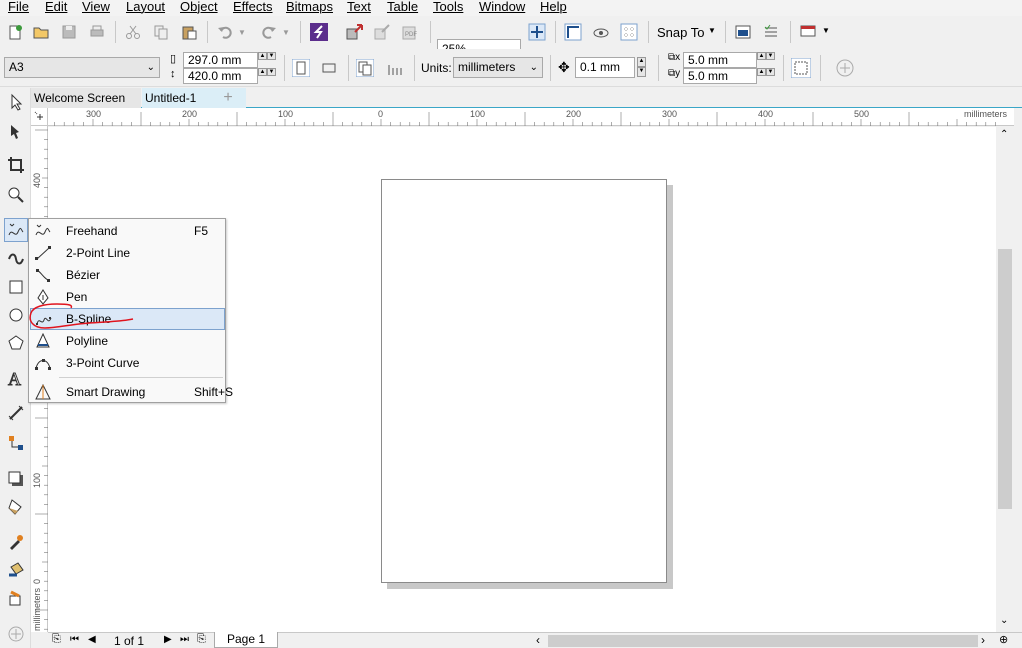 This screenshot has height=648, width=1022. I want to click on flyout-item-bezier: Bézier, so click(127, 275).